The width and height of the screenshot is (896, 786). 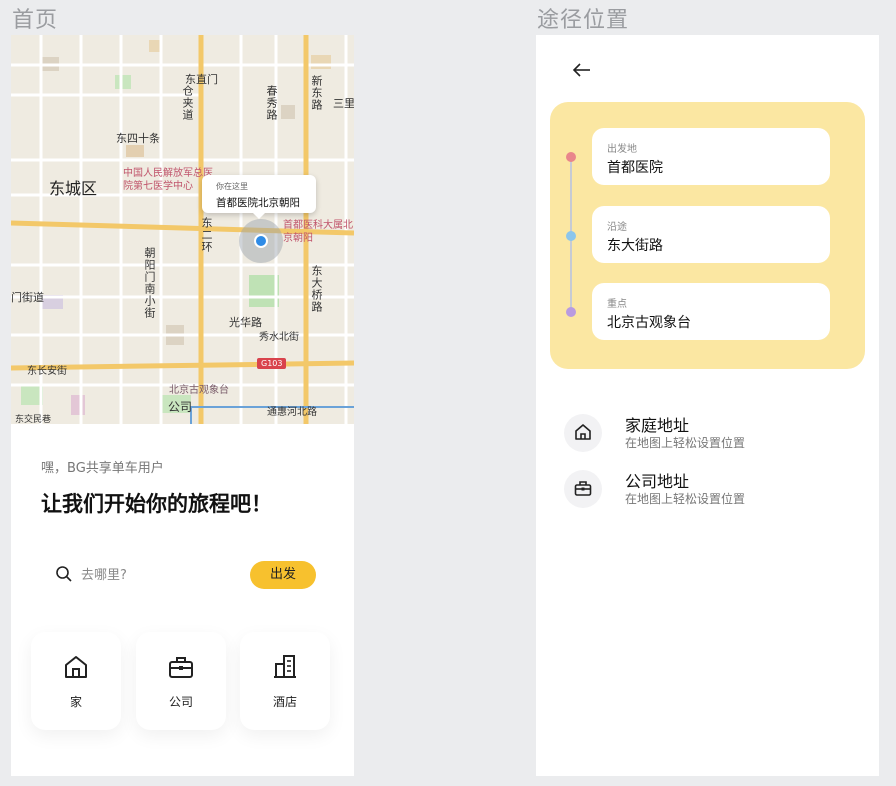 I want to click on map-label: 公司, so click(x=180, y=407).